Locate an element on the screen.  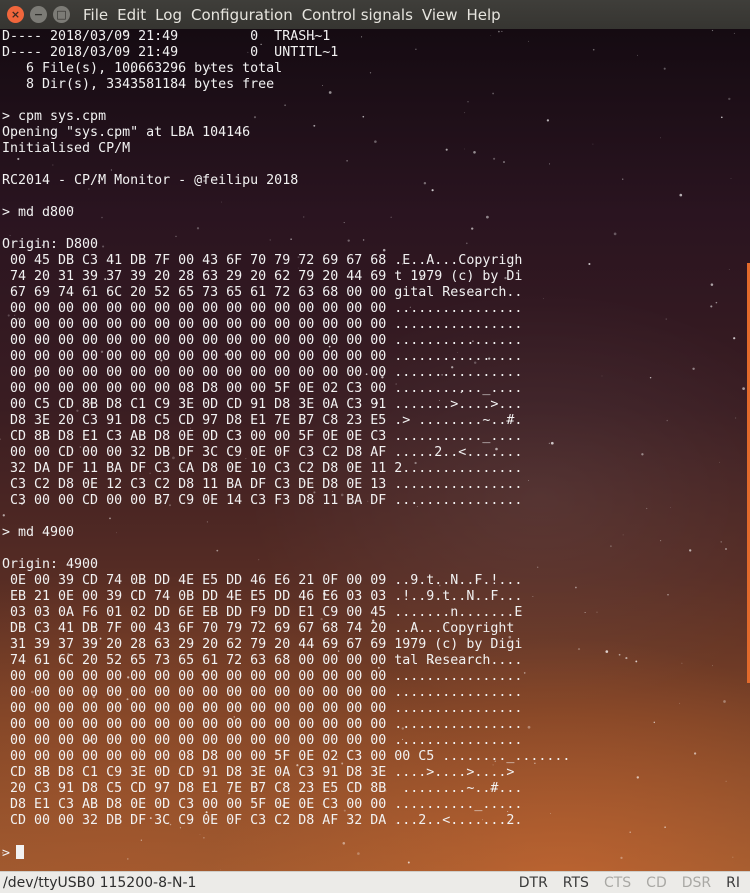
menu-control-signals: Control signals is located at coordinates (357, 15).